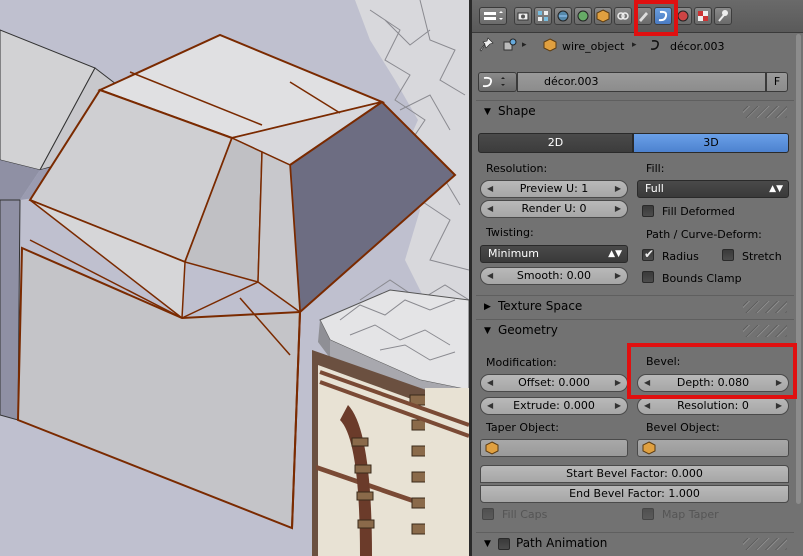 This screenshot has height=556, width=803. I want to click on offset-value: Offset: 0.000, so click(554, 382).